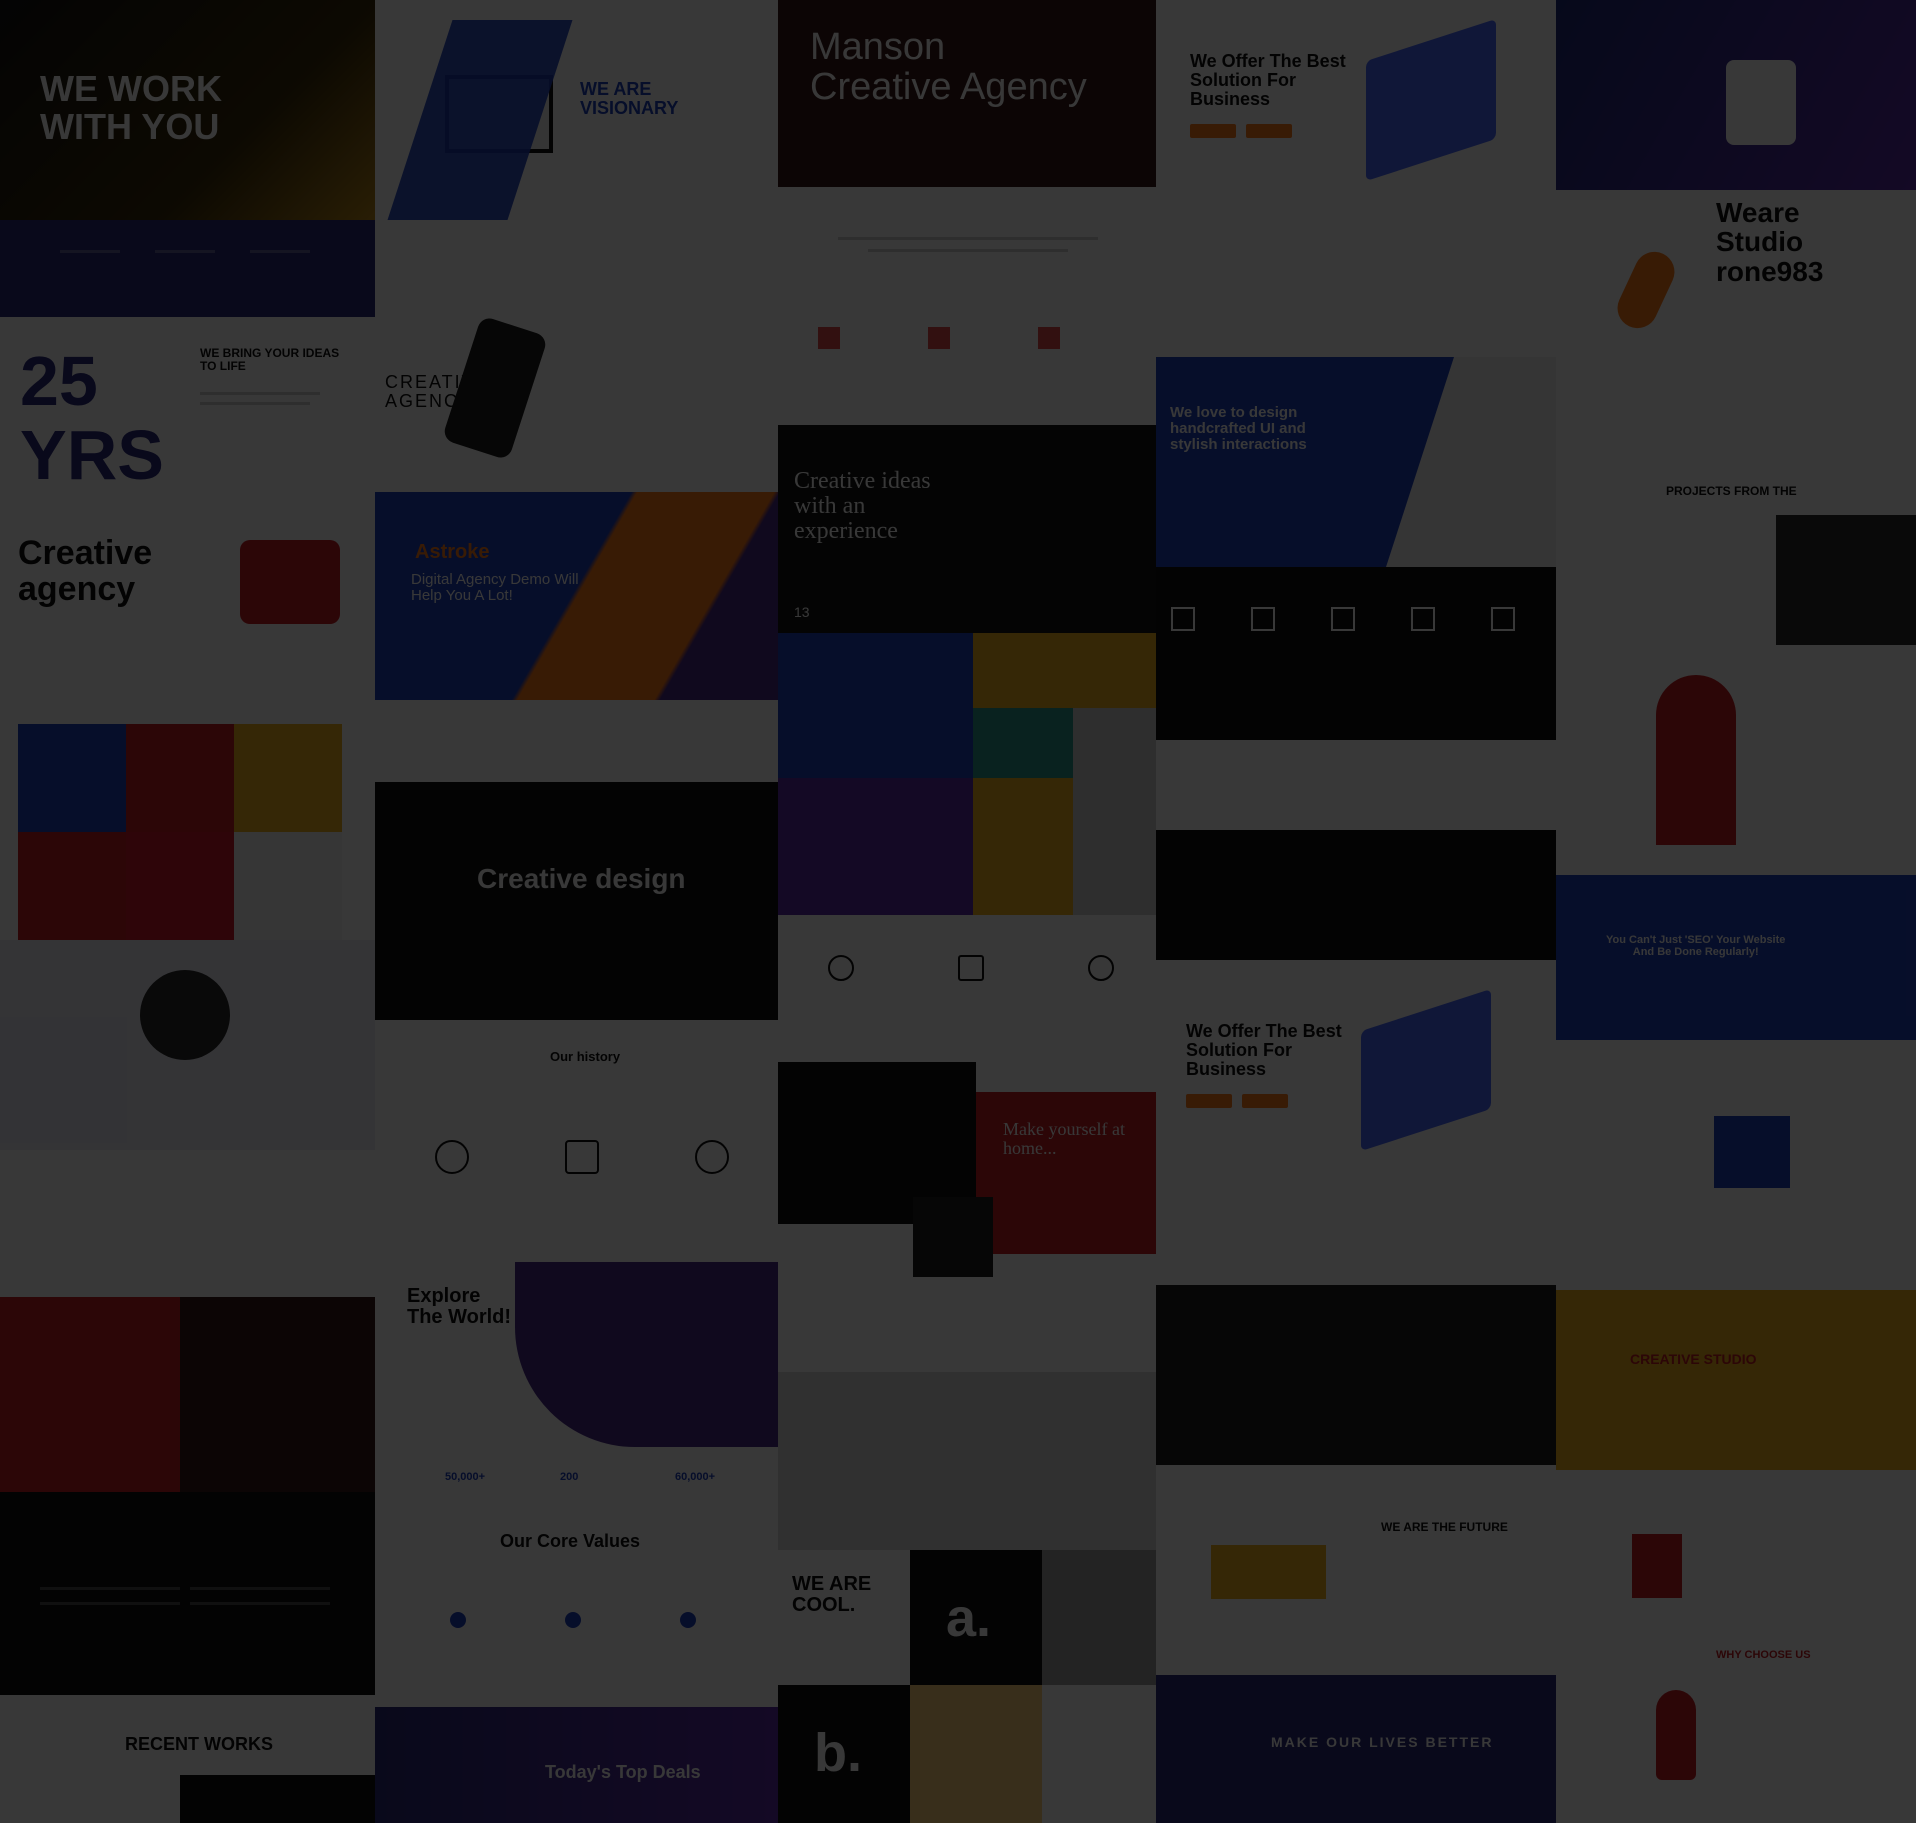  What do you see at coordinates (1736, 1380) in the screenshot?
I see `tile-creative-studio: CREATIVE STUDIO` at bounding box center [1736, 1380].